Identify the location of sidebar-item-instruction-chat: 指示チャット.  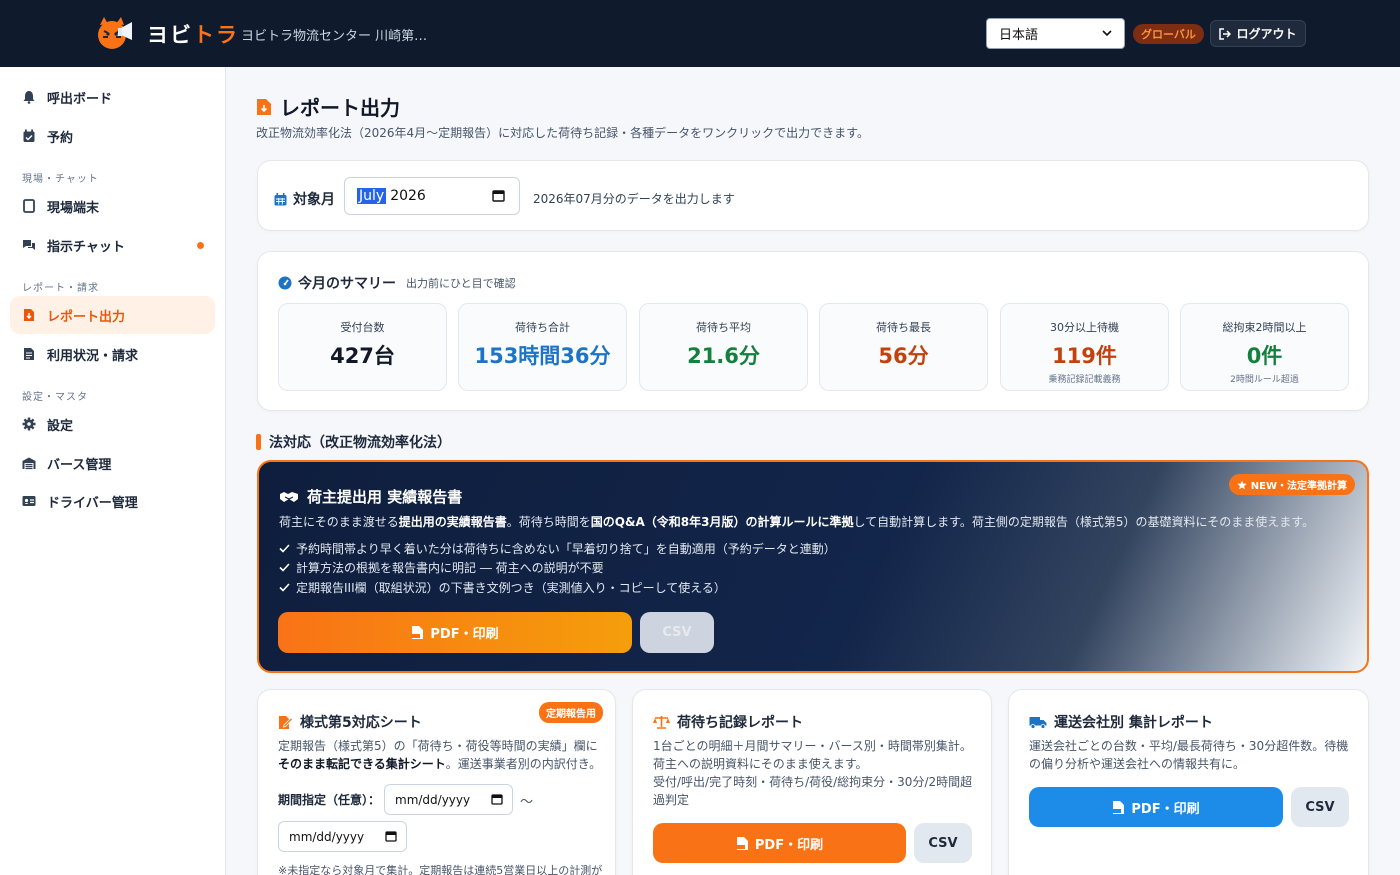
(112, 245).